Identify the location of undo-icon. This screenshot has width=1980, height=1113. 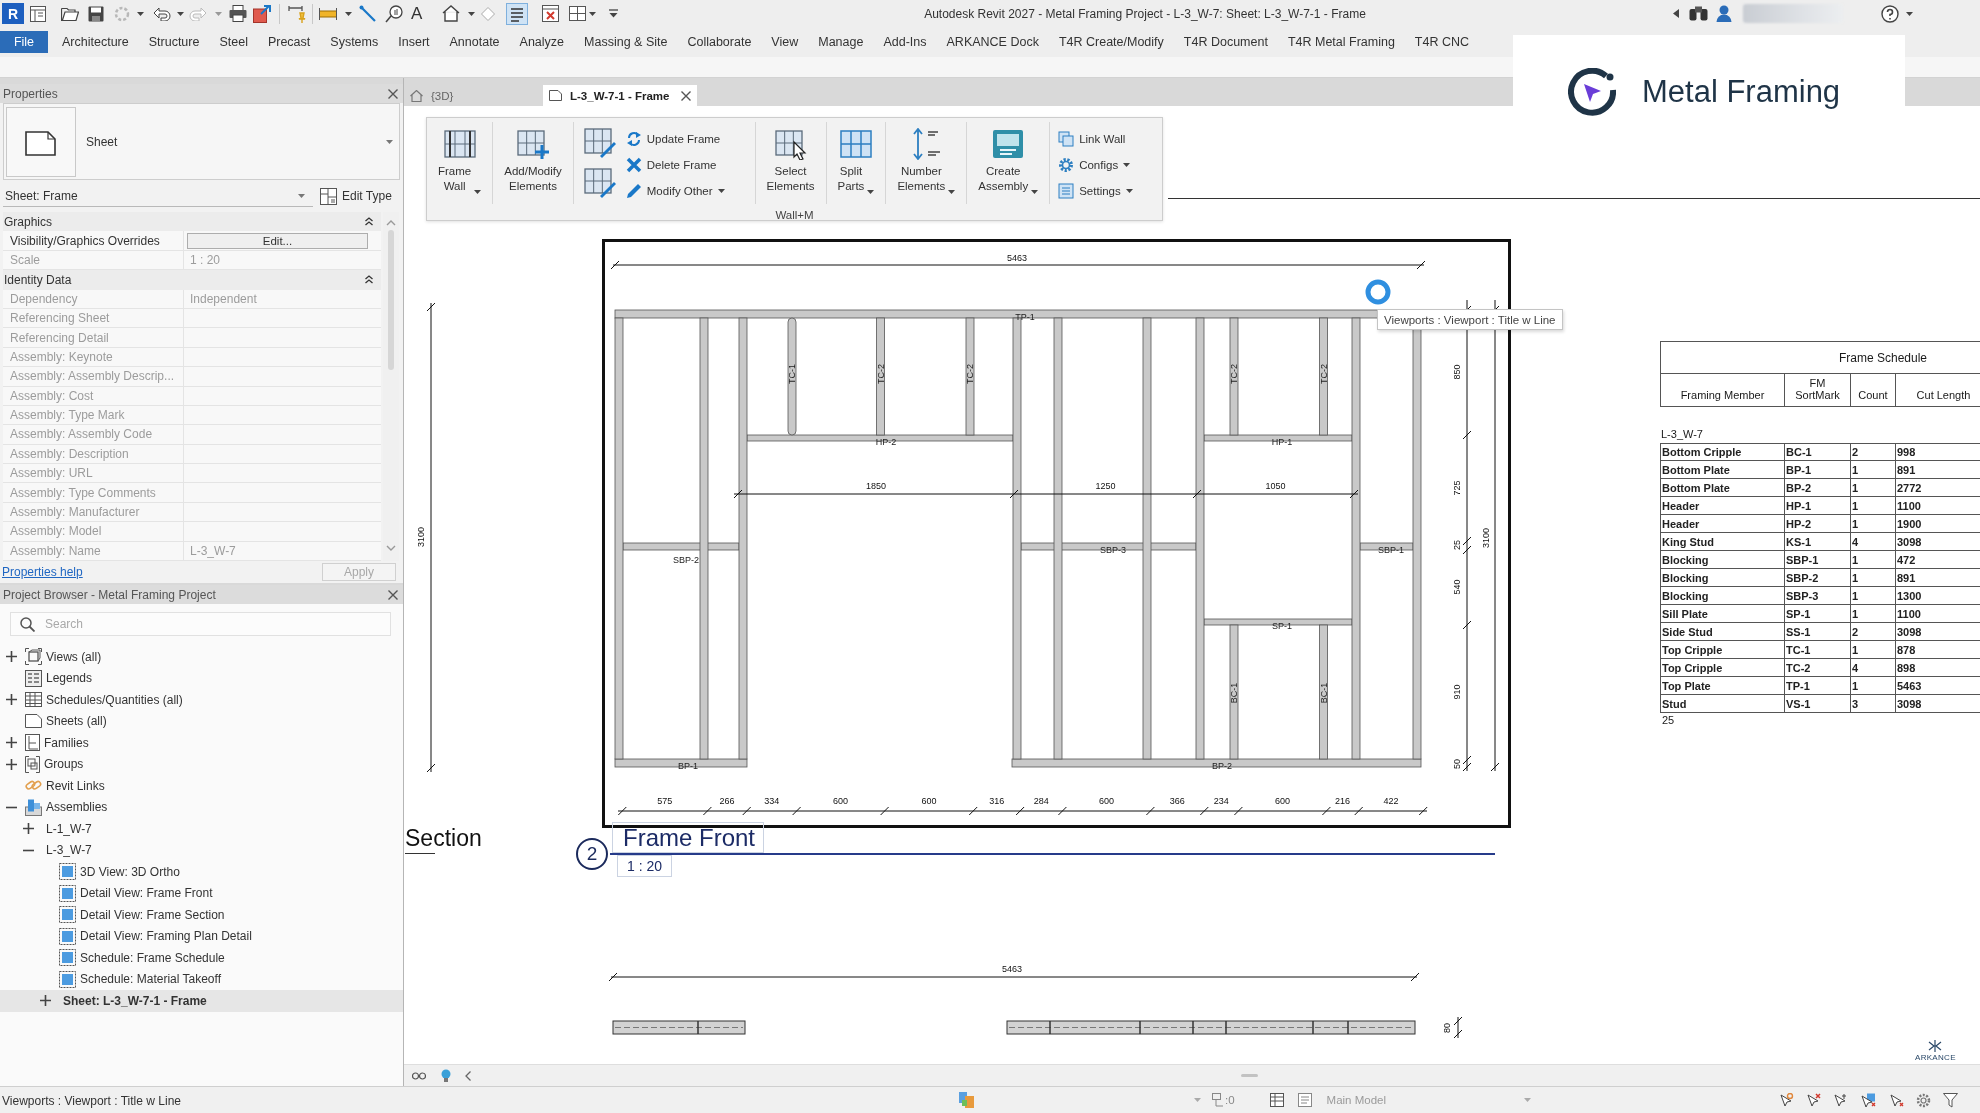
(162, 13).